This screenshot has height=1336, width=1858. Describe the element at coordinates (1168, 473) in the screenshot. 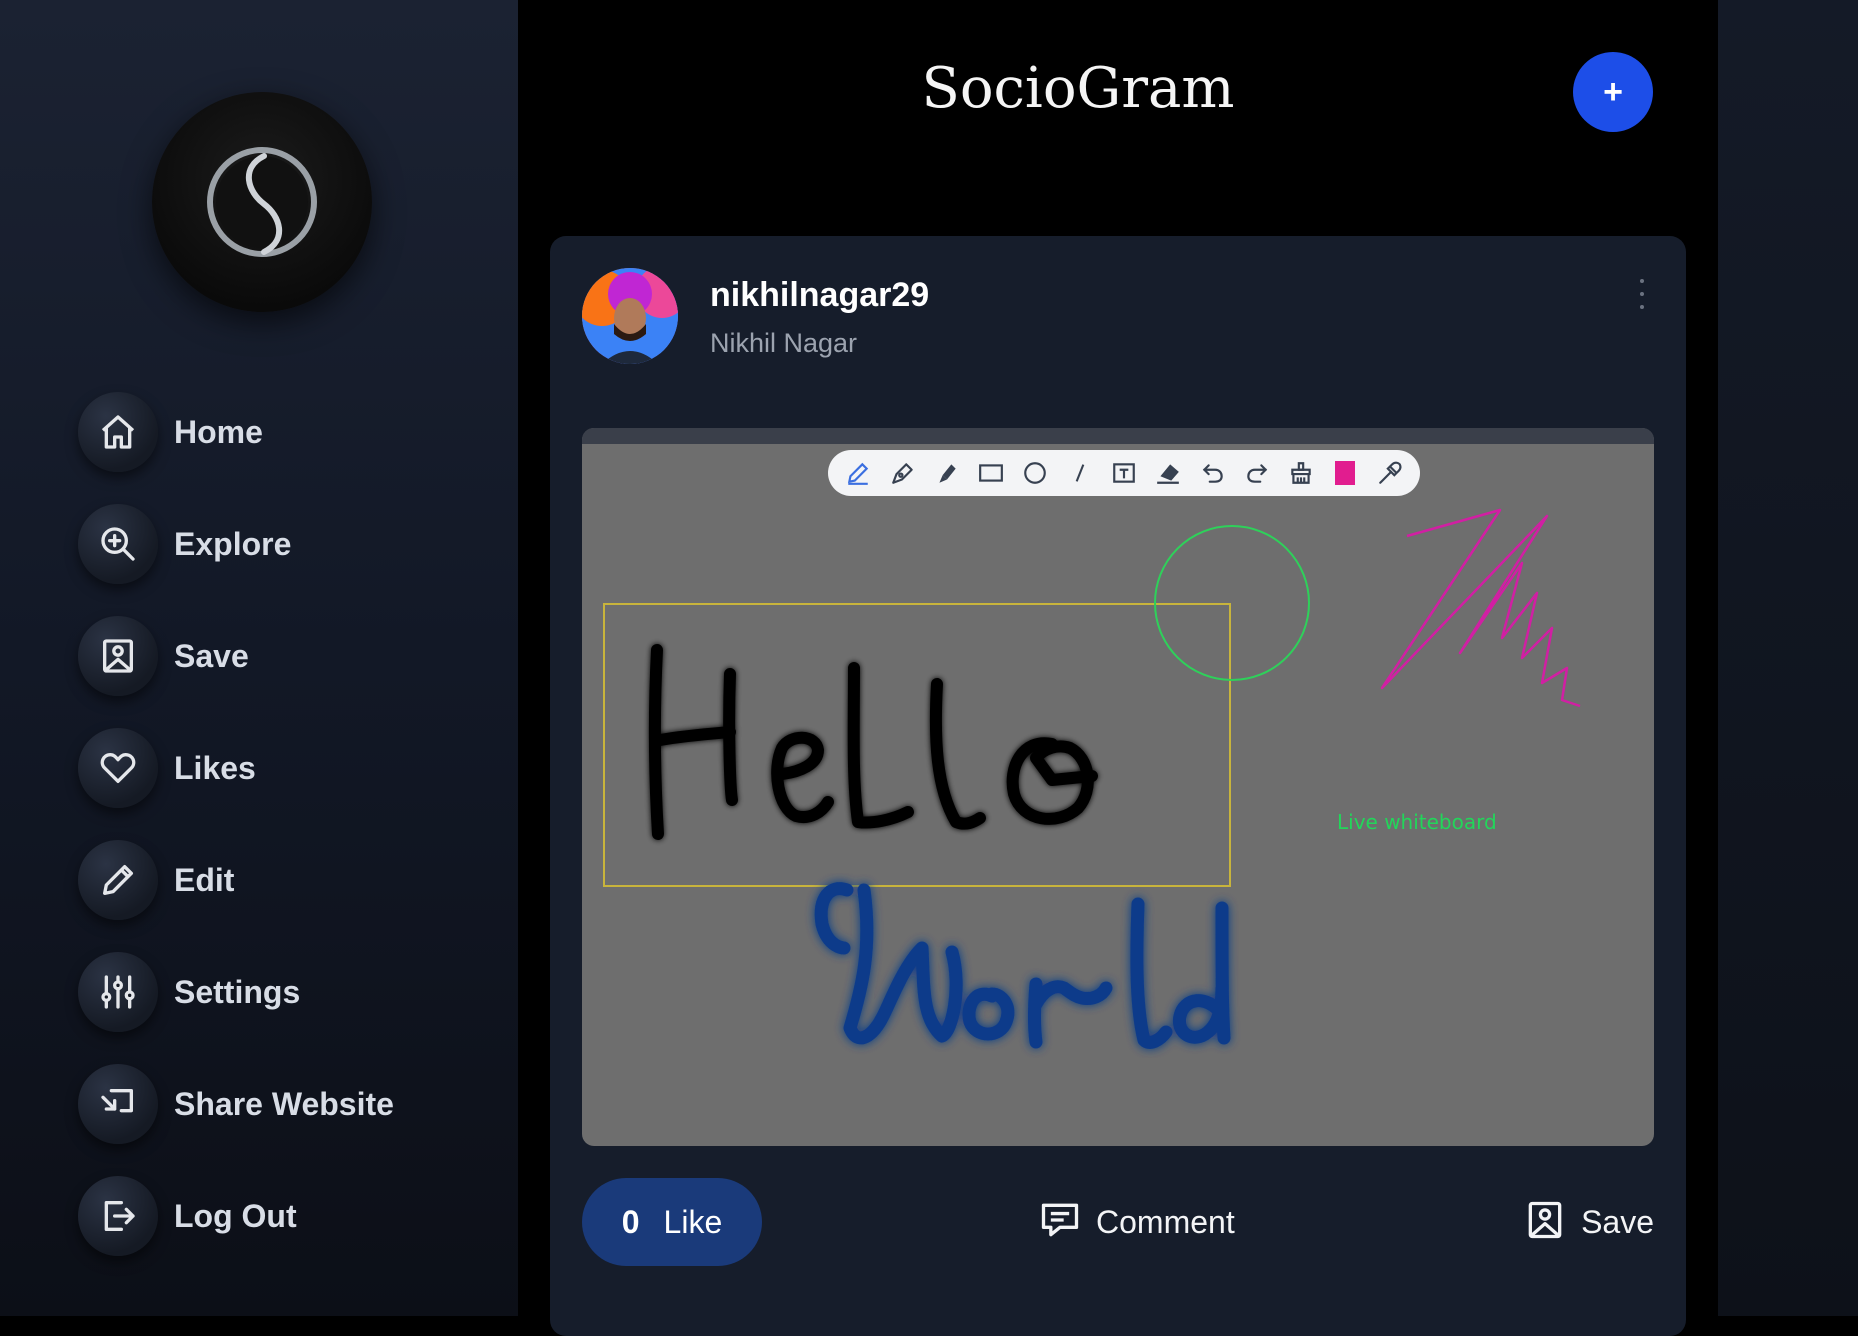

I see `eraser-icon` at that location.